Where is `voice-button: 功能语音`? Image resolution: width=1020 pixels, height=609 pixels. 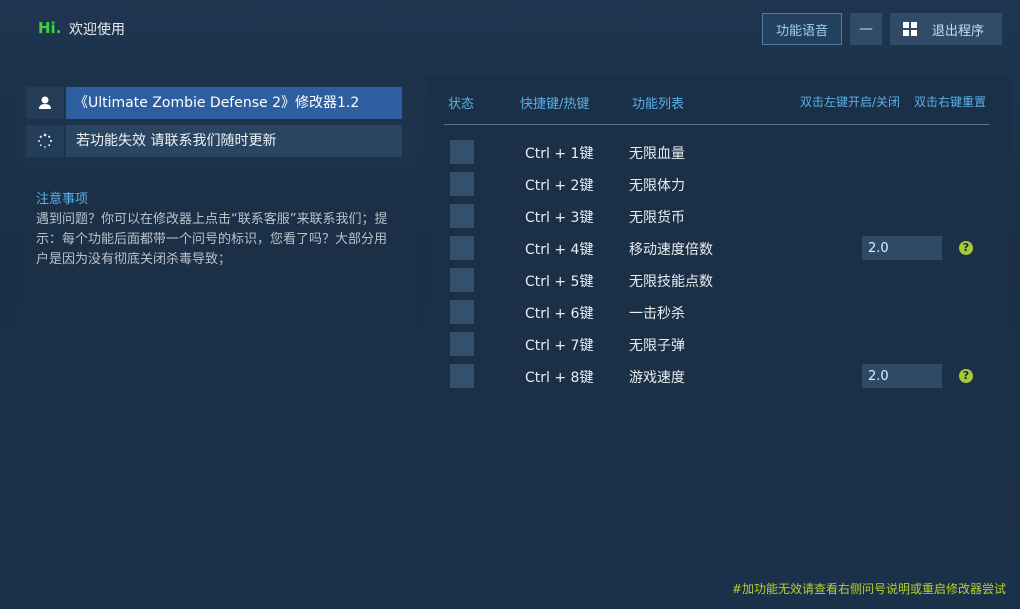
voice-button: 功能语音 is located at coordinates (802, 29).